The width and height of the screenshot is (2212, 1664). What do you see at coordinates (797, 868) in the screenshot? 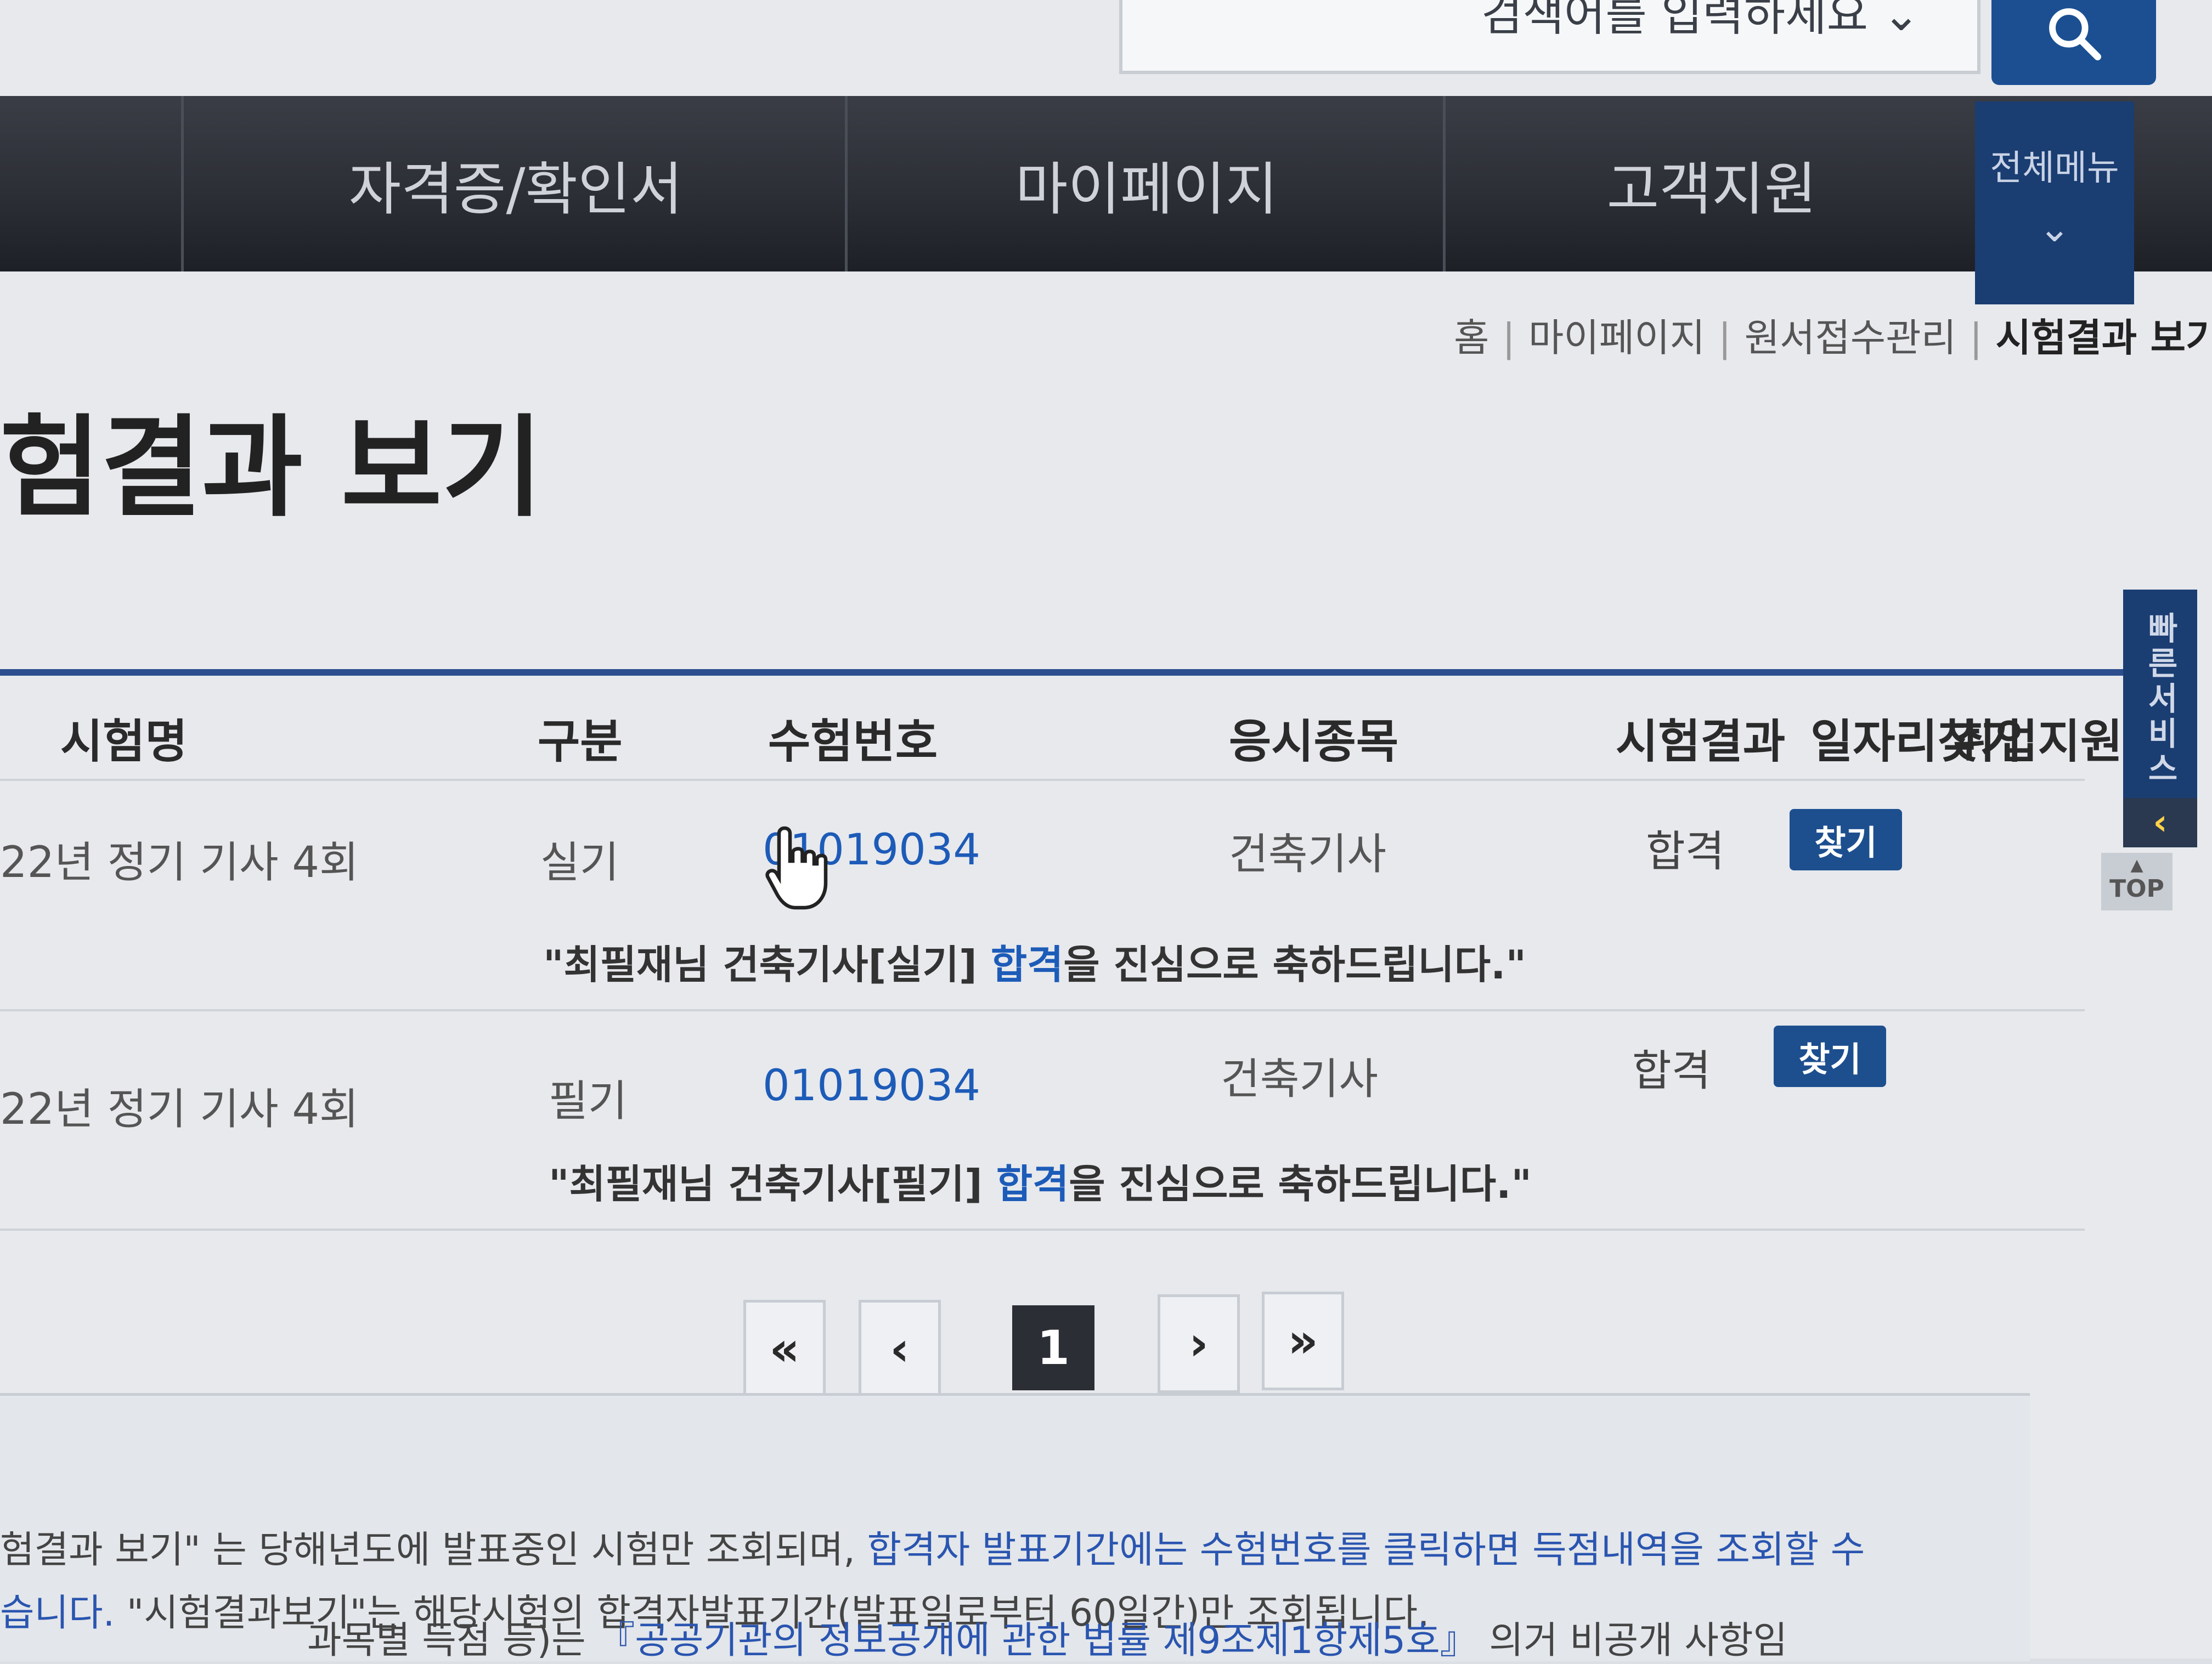
I see `hand-cursor-icon` at bounding box center [797, 868].